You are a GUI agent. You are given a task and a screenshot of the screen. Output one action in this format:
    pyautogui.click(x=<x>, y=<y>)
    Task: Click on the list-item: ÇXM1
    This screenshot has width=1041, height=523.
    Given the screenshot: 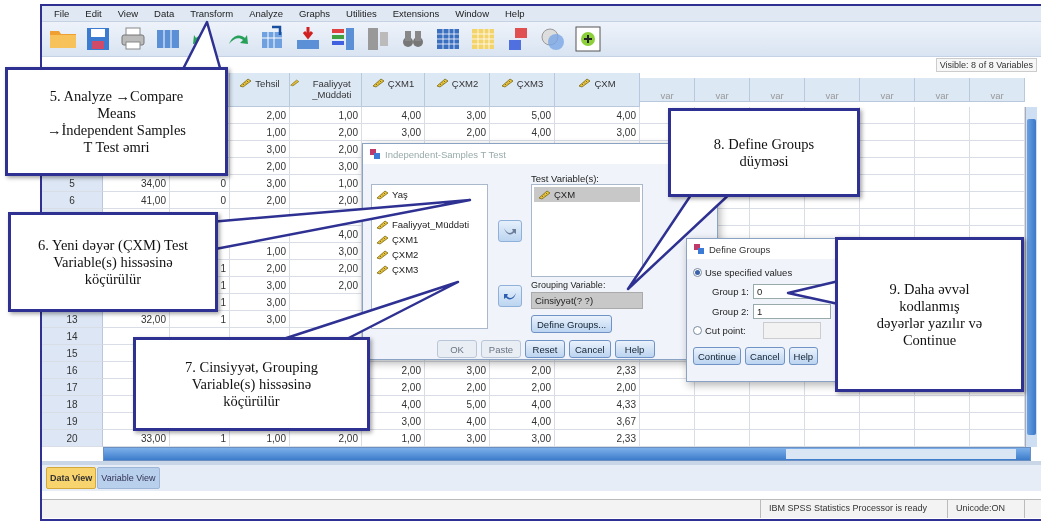 What is the action you would take?
    pyautogui.click(x=429, y=239)
    